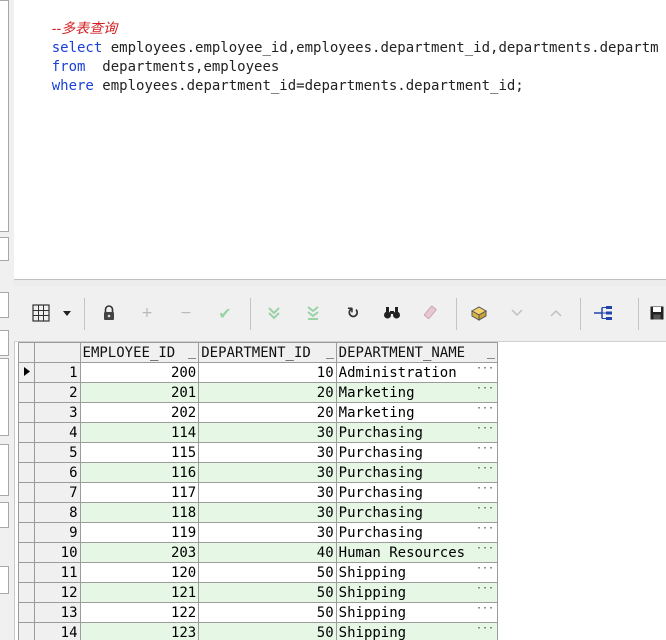  I want to click on current-row-indicator, so click(27, 372).